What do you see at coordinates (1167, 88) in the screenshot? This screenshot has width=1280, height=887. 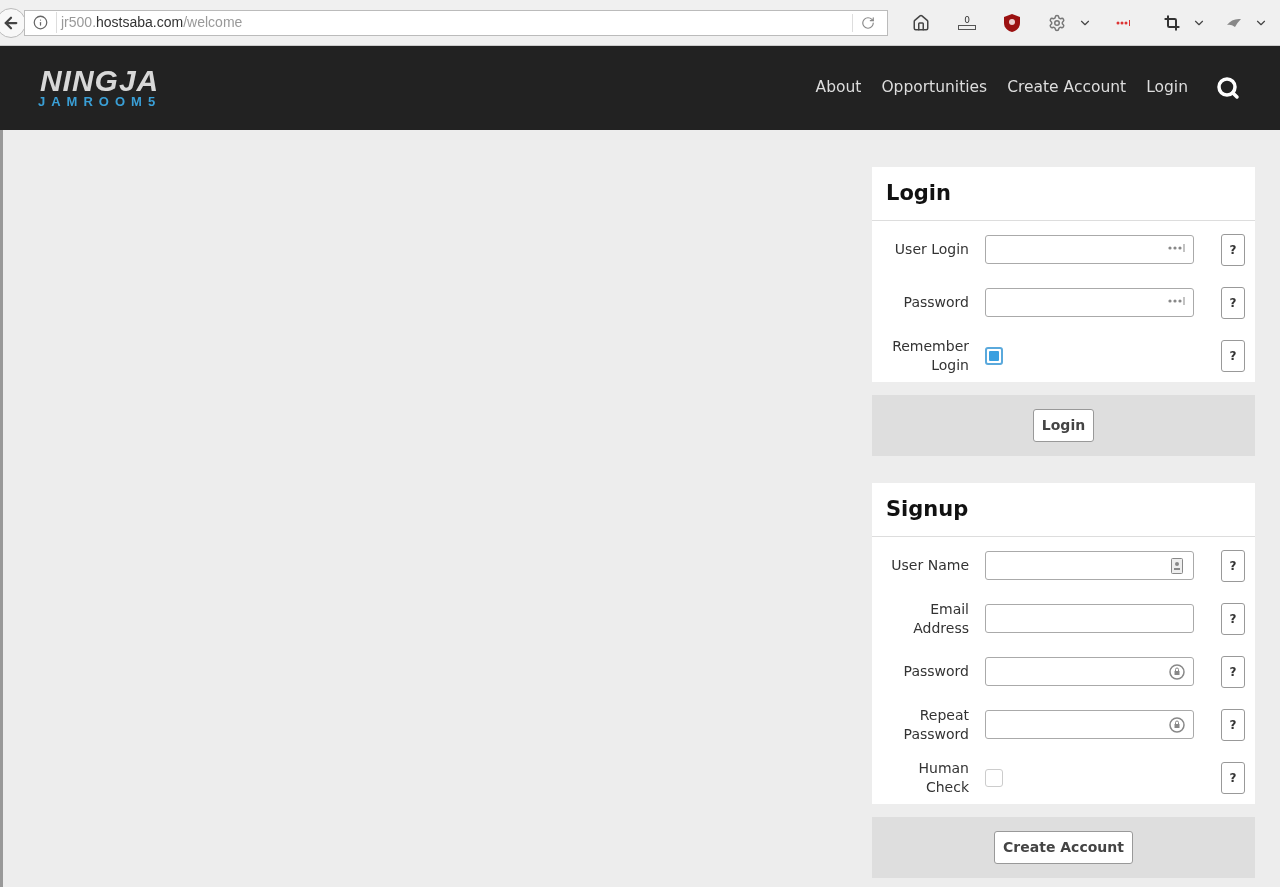 I see `nav-link: Login` at bounding box center [1167, 88].